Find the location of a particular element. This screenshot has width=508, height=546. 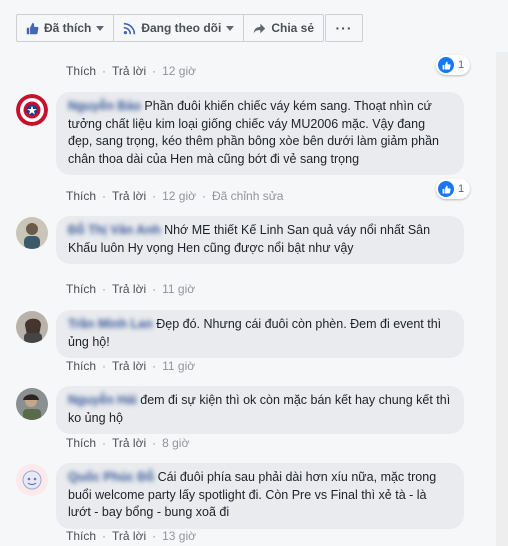

following-label: Đang theo dõi is located at coordinates (181, 28).